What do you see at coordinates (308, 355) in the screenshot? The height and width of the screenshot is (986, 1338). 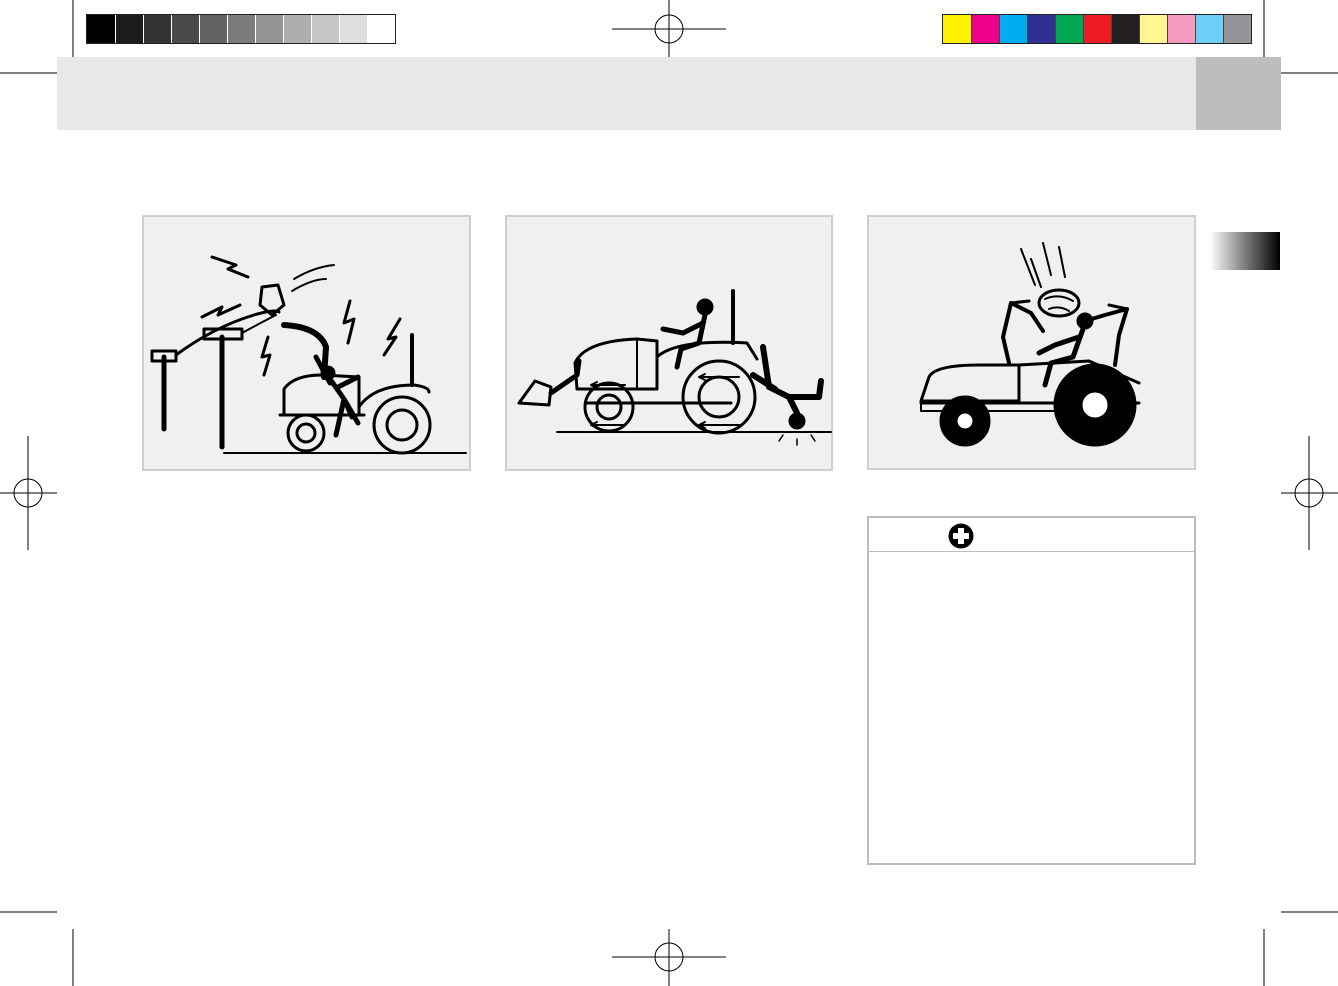 I see `tractor-loader-power-line-electrocution-icon` at bounding box center [308, 355].